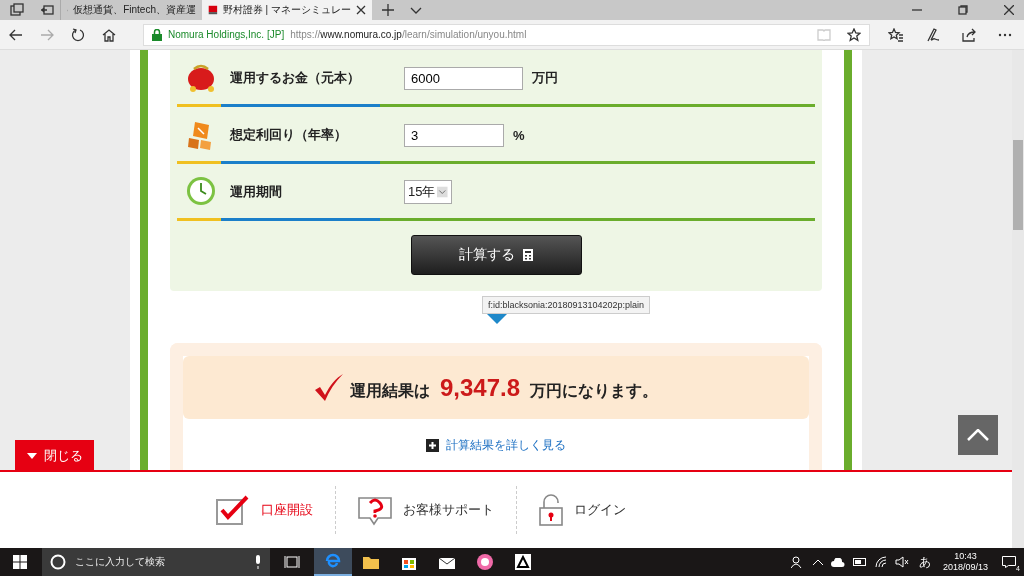 This screenshot has height=576, width=1024. I want to click on url-text: https://www.nomura.co.jp/learn/simulation/unyou.html, so click(408, 34).